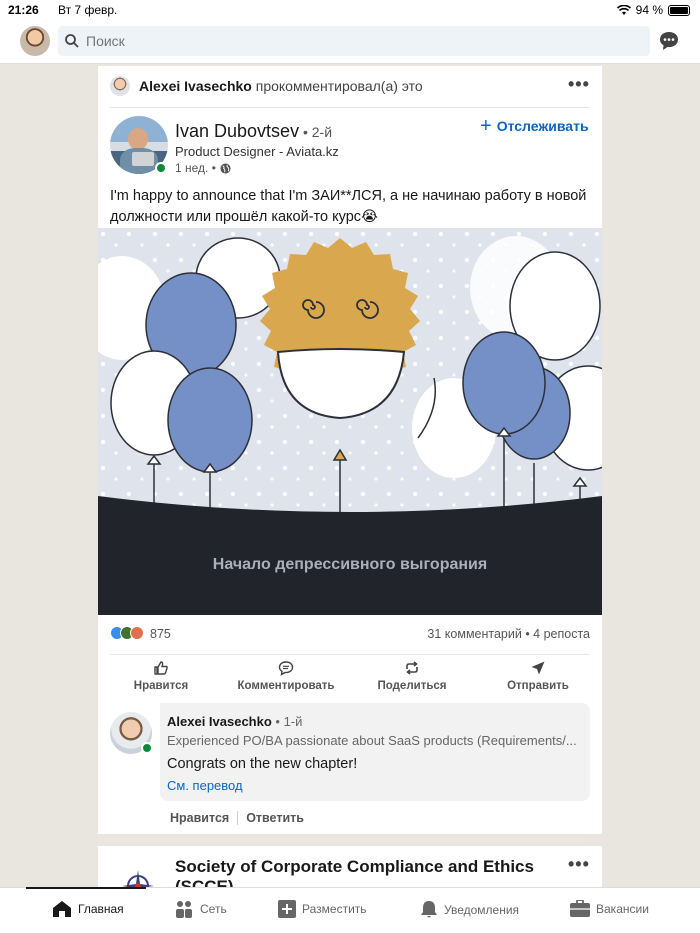  What do you see at coordinates (622, 908) in the screenshot?
I see `nav-jobs-label: Вакансии` at bounding box center [622, 908].